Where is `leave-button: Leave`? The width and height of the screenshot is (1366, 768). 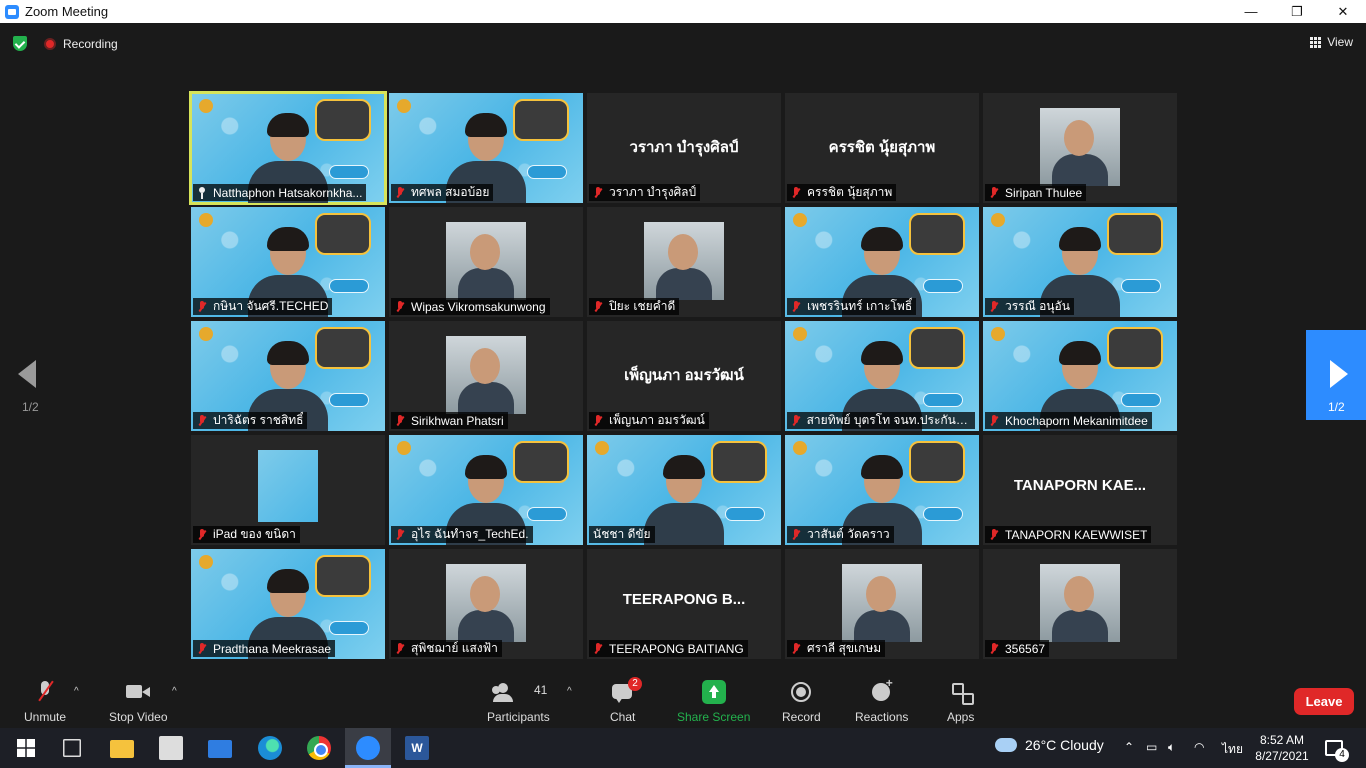 leave-button: Leave is located at coordinates (1324, 701).